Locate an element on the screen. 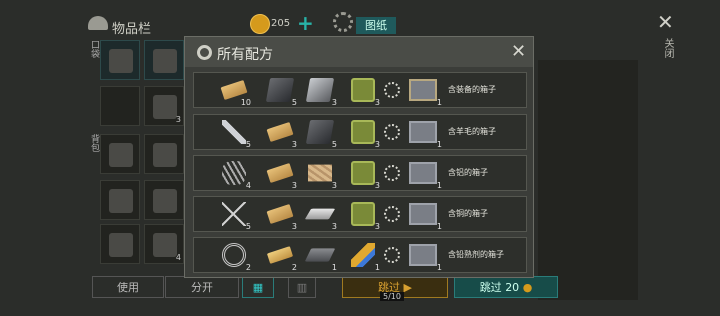 The image size is (720, 316). shotgun-icon is located at coordinates (121, 61).